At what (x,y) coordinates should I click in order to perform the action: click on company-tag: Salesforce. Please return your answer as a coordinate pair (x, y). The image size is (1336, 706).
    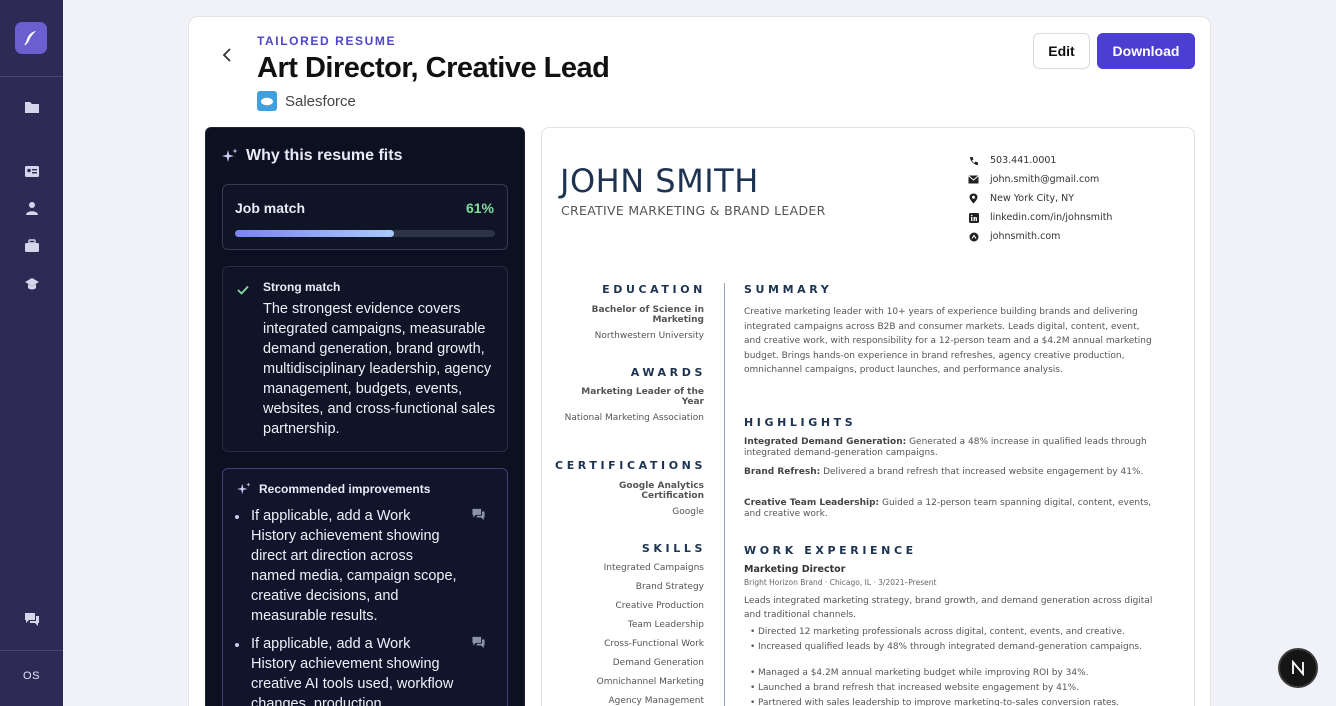
    Looking at the image, I should click on (306, 101).